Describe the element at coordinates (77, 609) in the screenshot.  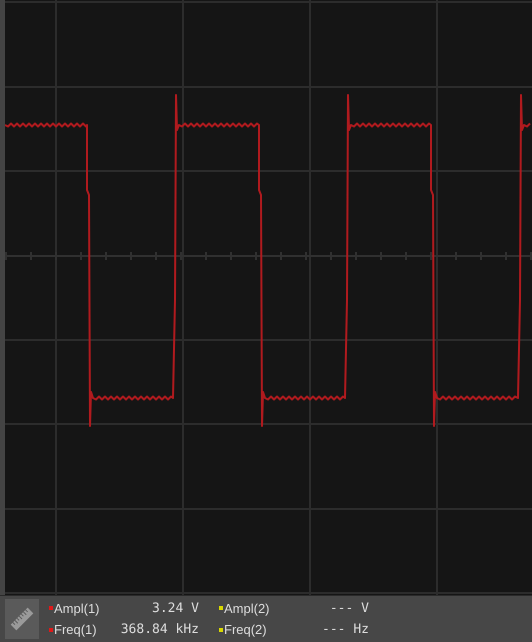
I see `measurement-label: Ampl(1)` at that location.